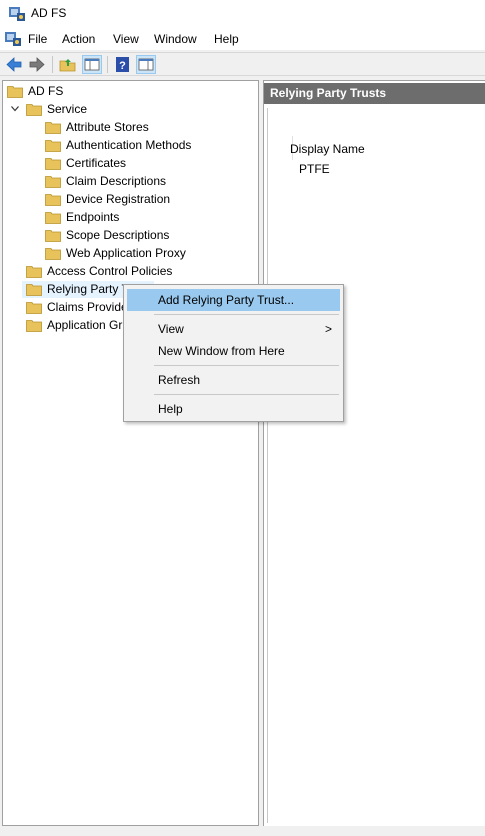 This screenshot has width=485, height=836. What do you see at coordinates (127, 109) in the screenshot?
I see `tree-item-service: Service` at bounding box center [127, 109].